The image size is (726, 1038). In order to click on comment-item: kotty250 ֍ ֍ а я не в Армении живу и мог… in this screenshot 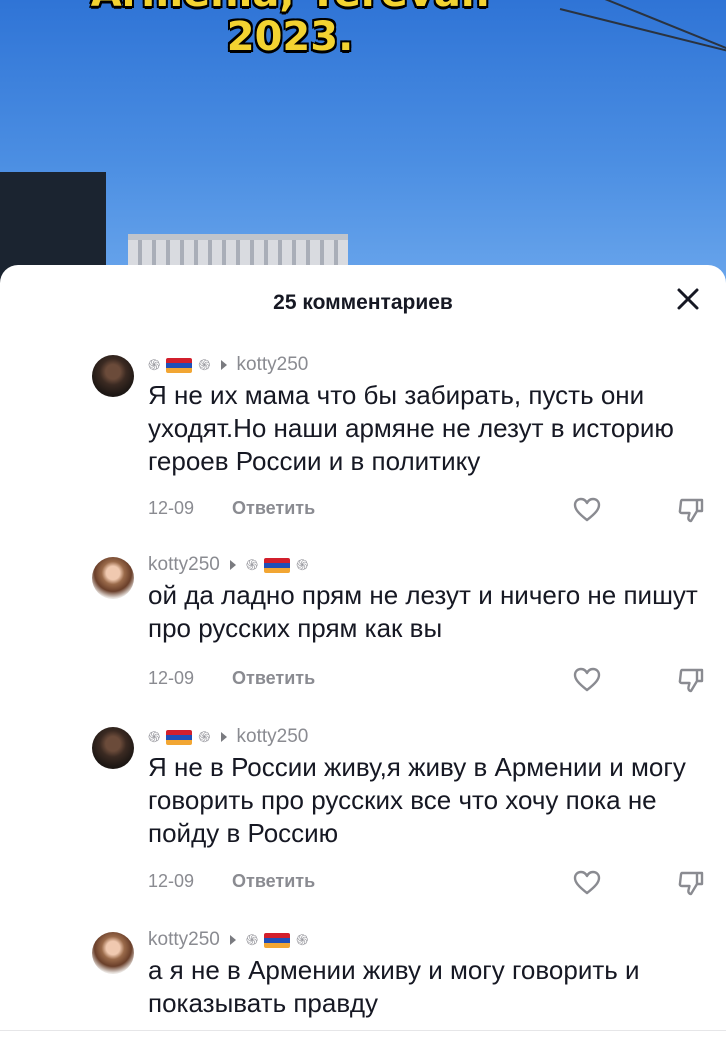, I will do `click(363, 978)`.